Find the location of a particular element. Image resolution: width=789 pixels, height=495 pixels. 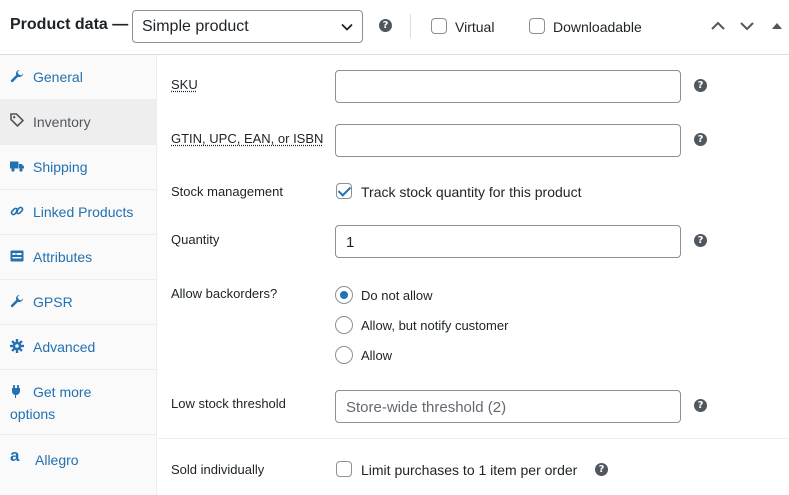

sold-individually-label: Sold individually is located at coordinates (218, 469).